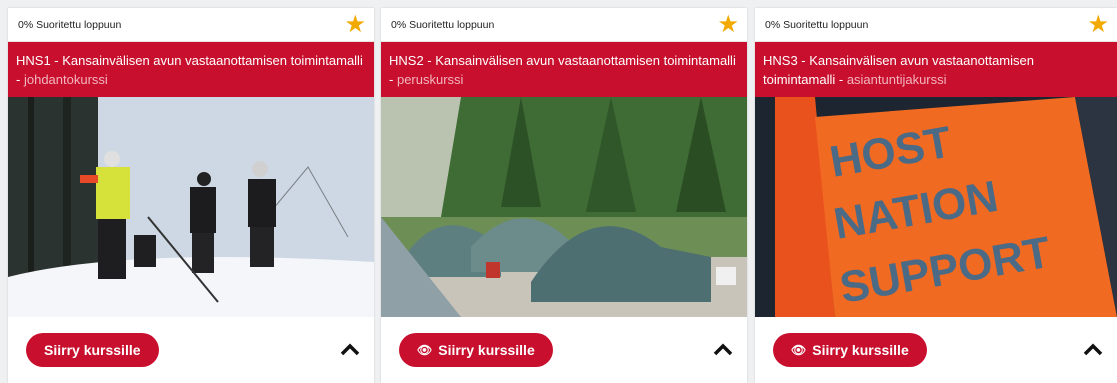  I want to click on go-to-course-button: Siirry kurssille, so click(92, 350).